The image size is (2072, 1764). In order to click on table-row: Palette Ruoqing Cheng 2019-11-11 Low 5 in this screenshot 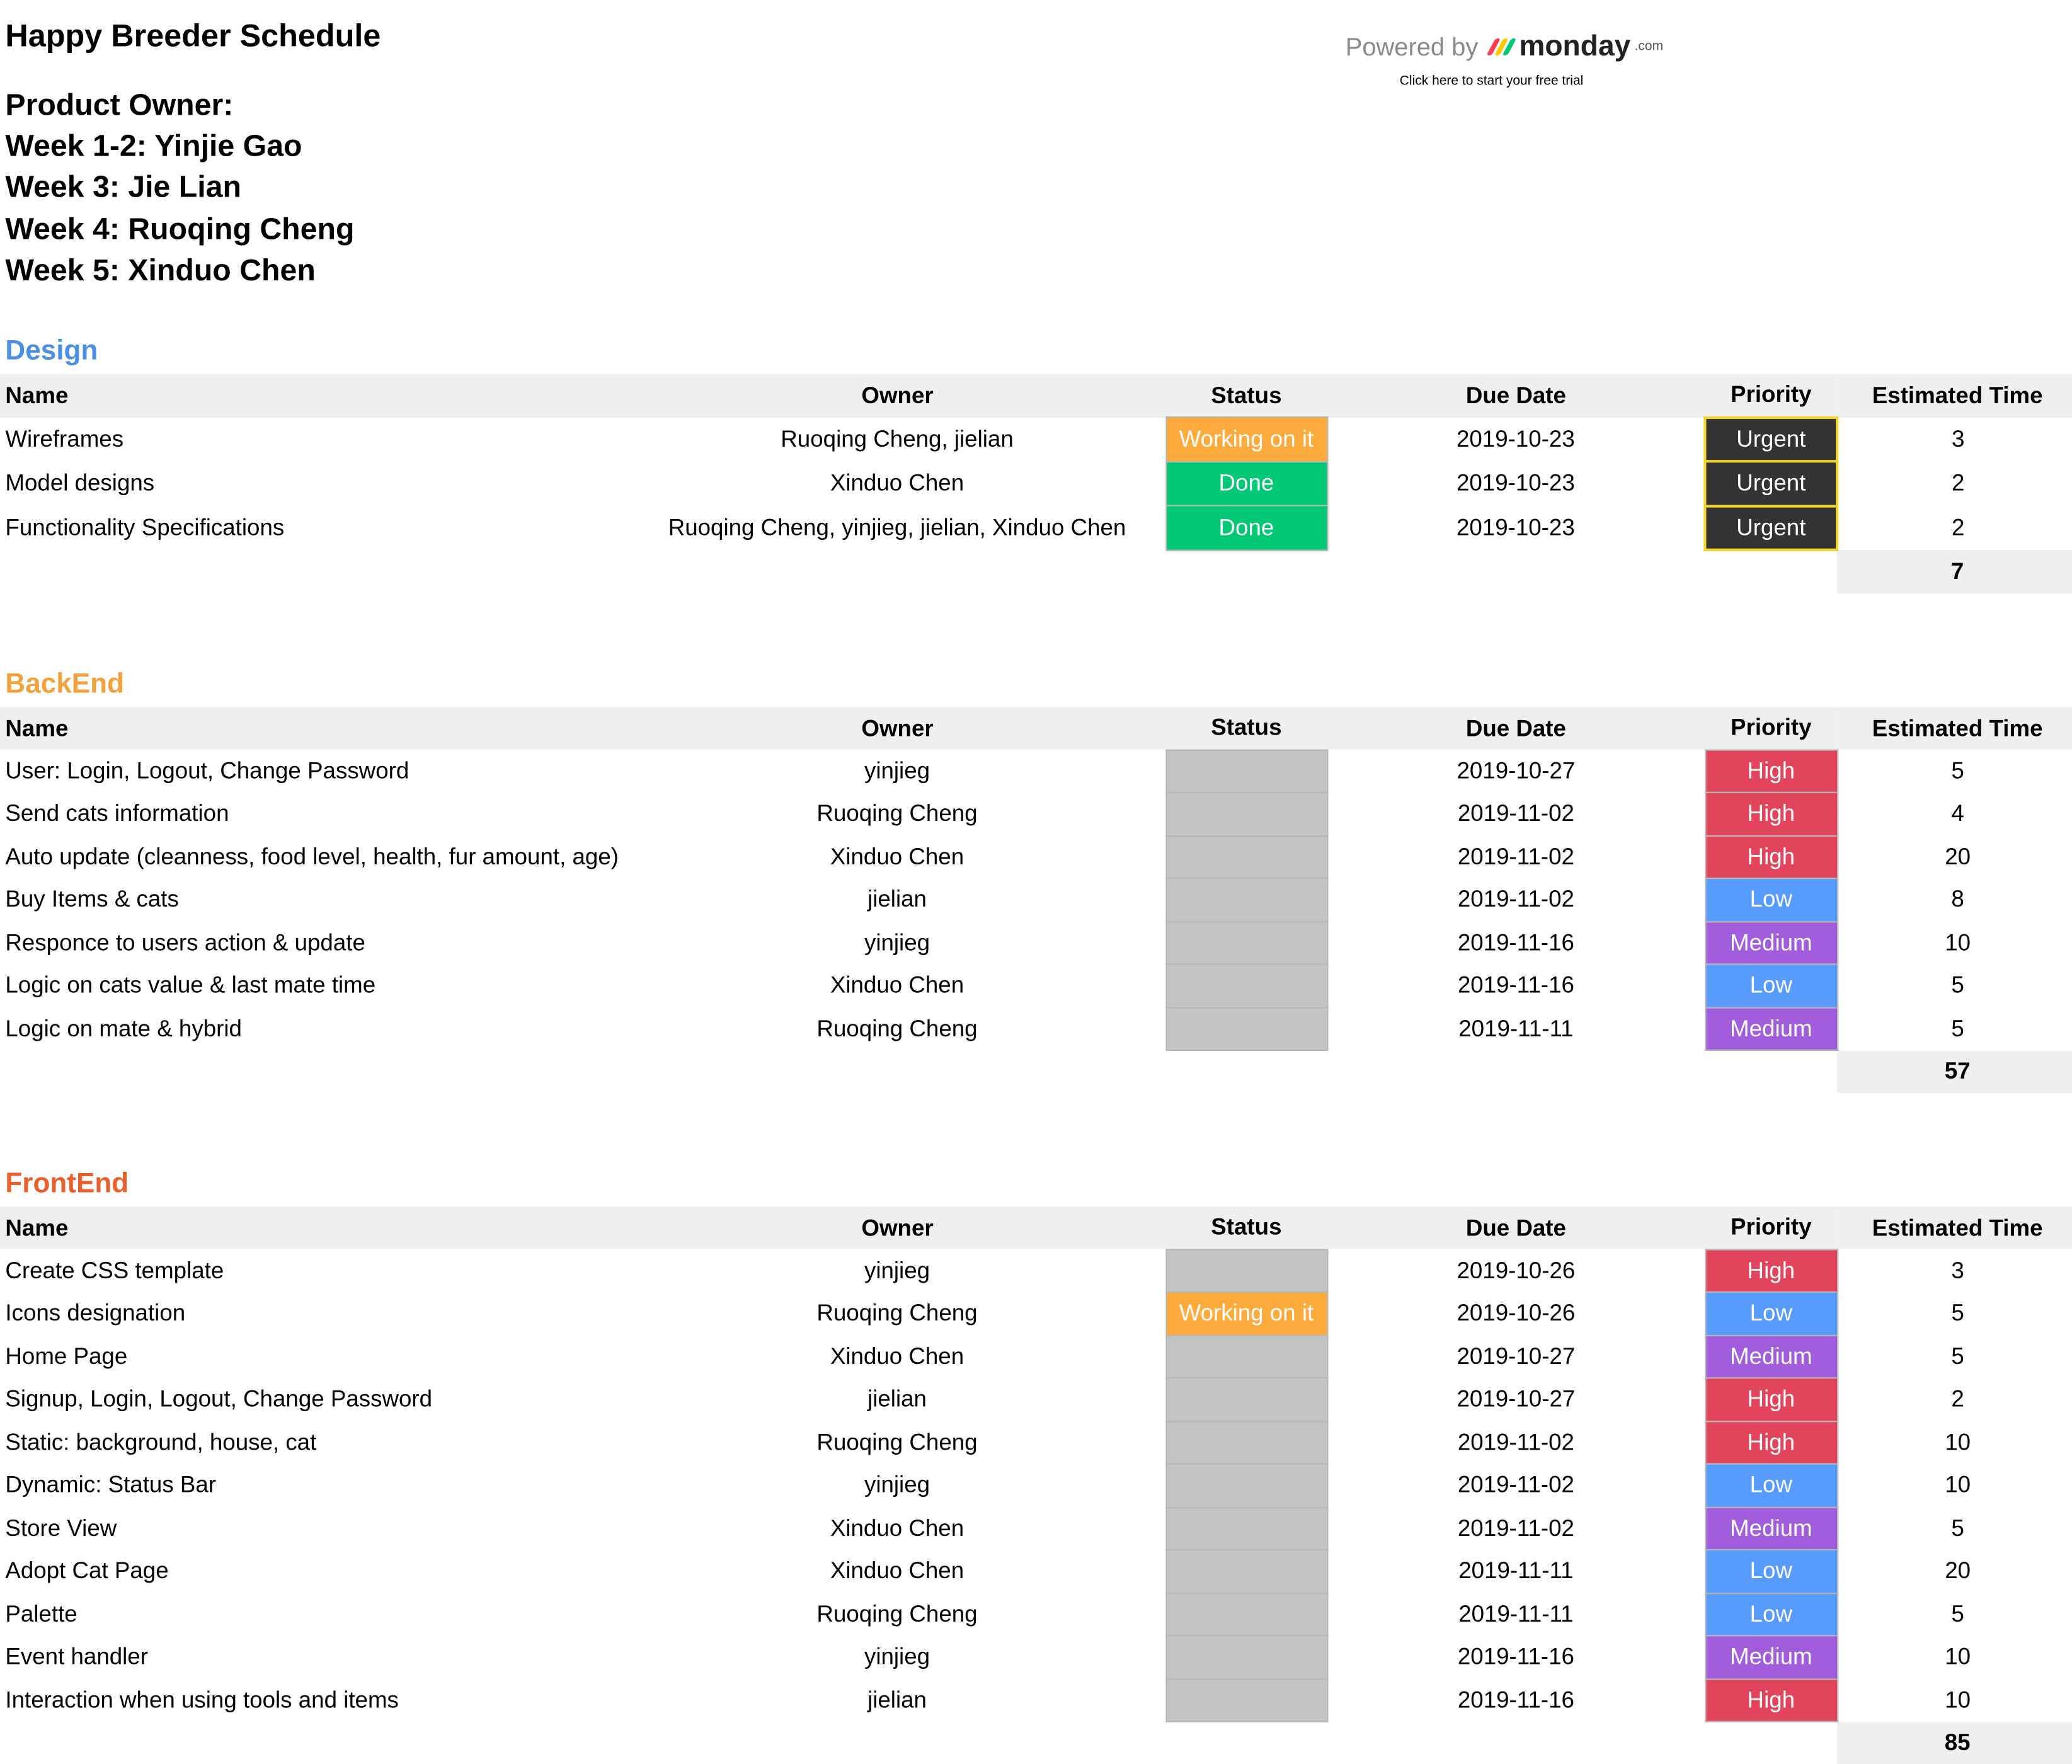, I will do `click(1036, 1614)`.